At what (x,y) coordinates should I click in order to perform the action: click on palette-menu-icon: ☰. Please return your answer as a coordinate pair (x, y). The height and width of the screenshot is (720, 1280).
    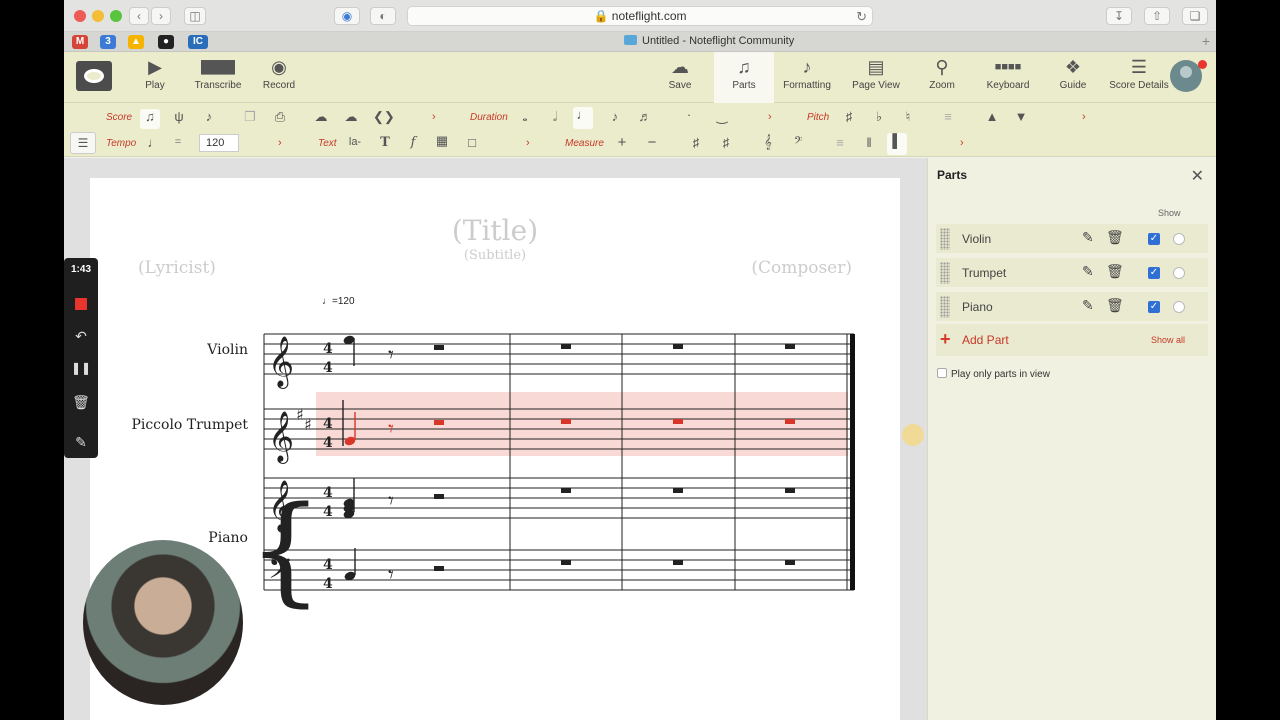
    Looking at the image, I should click on (83, 143).